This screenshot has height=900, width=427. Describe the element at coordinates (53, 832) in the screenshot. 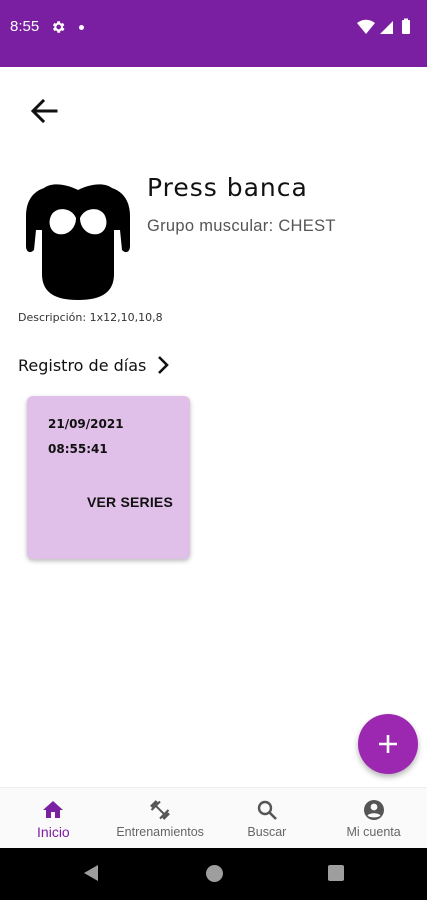

I see `nav-label: Inicio` at that location.